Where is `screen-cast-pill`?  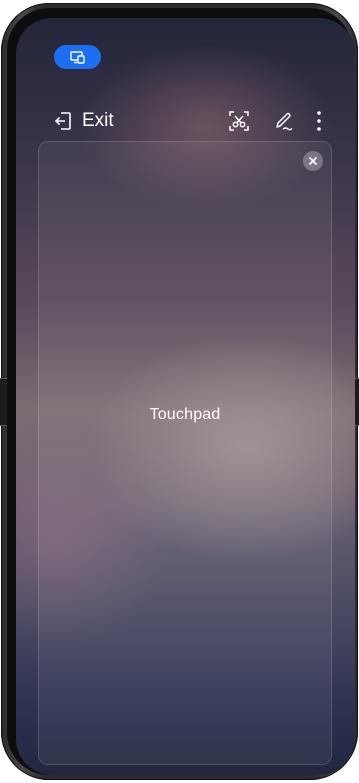 screen-cast-pill is located at coordinates (77, 57).